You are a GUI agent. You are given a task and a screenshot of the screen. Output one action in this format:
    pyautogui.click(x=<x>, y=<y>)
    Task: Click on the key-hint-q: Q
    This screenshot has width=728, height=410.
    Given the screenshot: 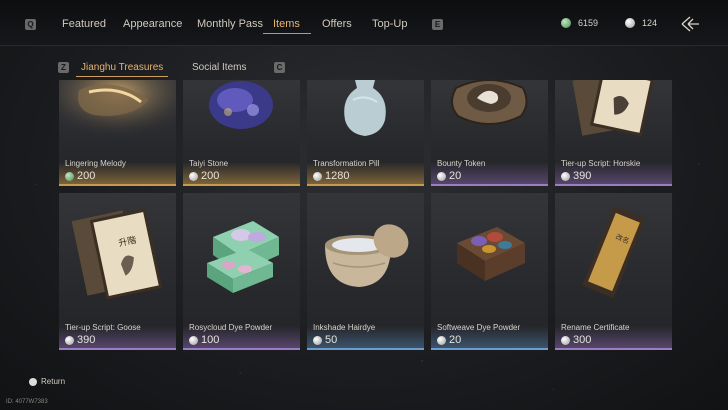 What is the action you would take?
    pyautogui.click(x=30, y=24)
    